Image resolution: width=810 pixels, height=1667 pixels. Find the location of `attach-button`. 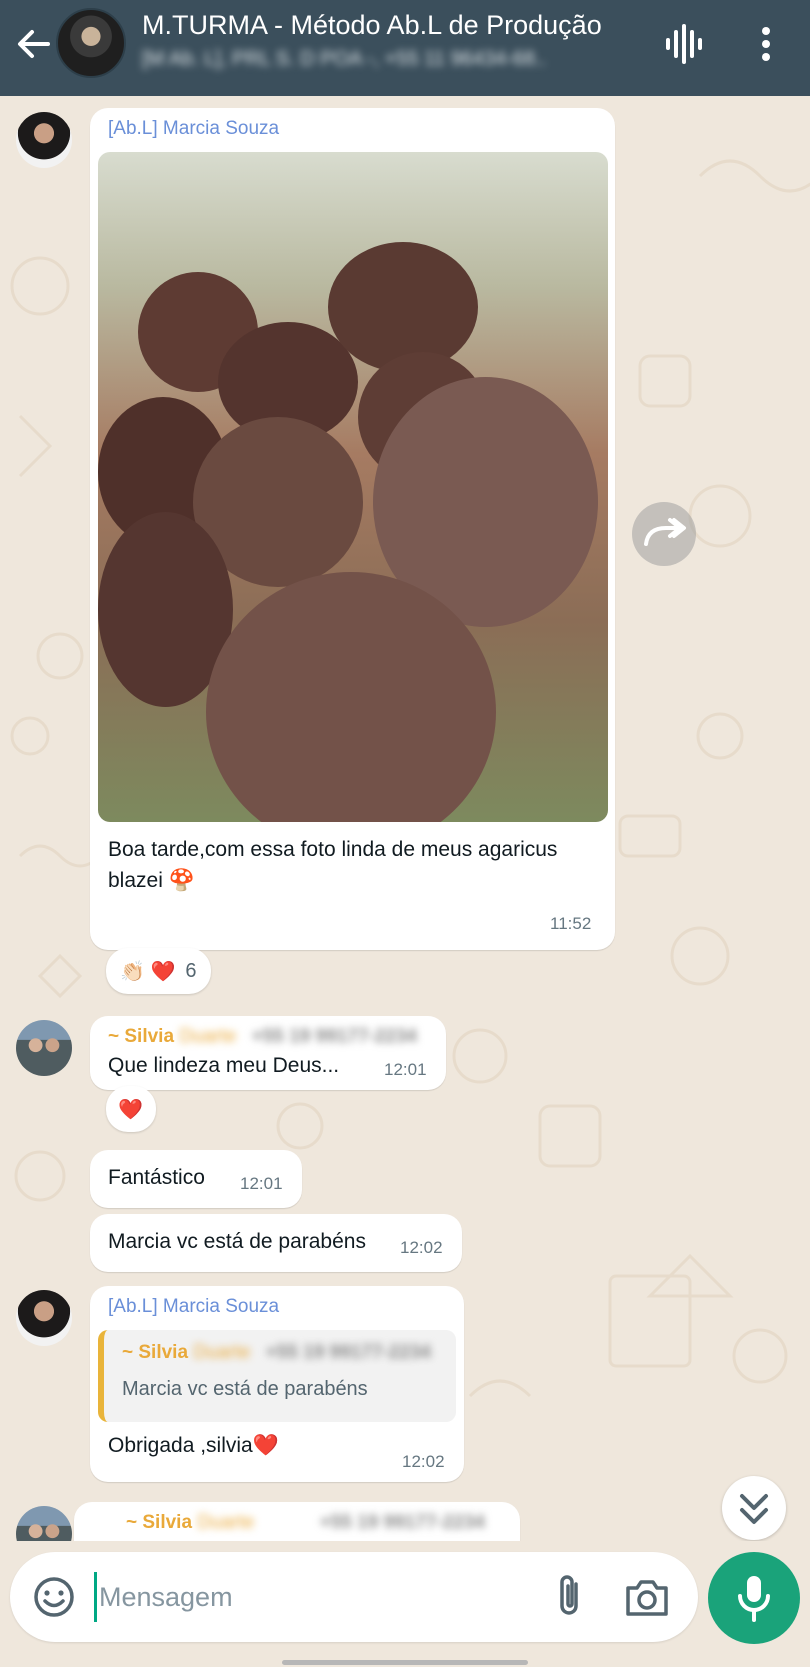

attach-button is located at coordinates (570, 1597).